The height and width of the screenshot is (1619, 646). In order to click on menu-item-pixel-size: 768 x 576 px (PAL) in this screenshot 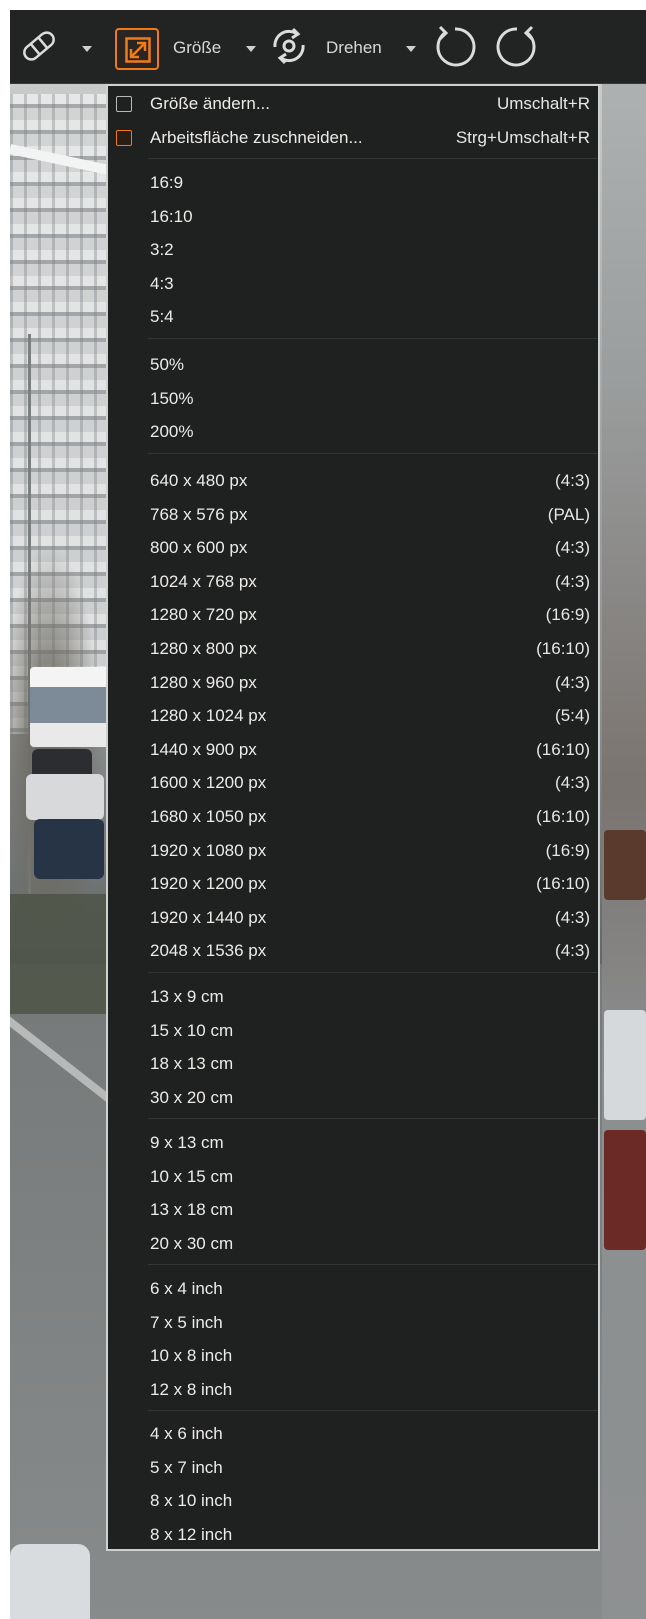, I will do `click(353, 515)`.